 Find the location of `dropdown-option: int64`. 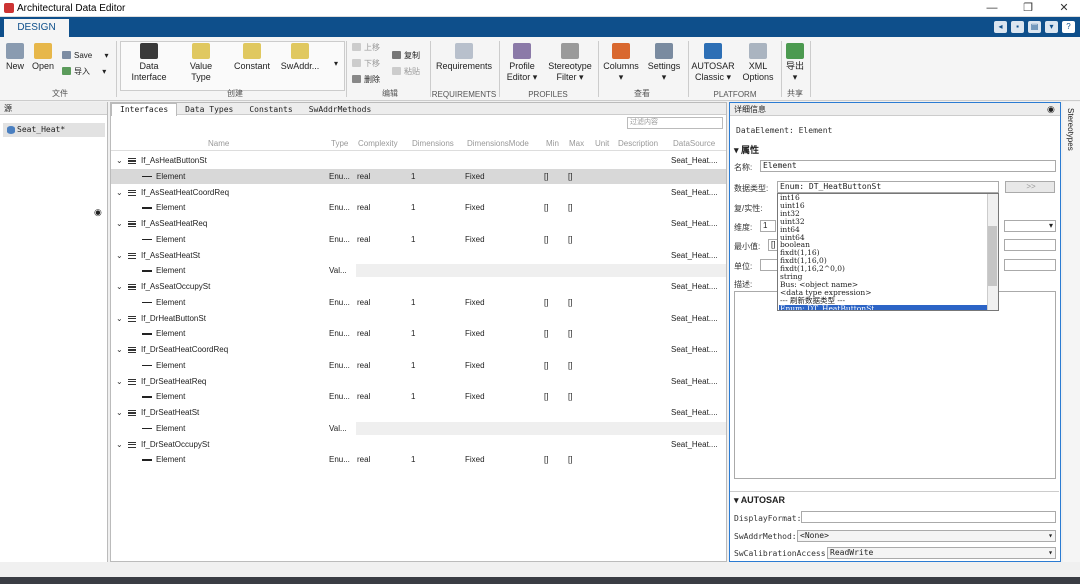

dropdown-option: int64 is located at coordinates (888, 229).